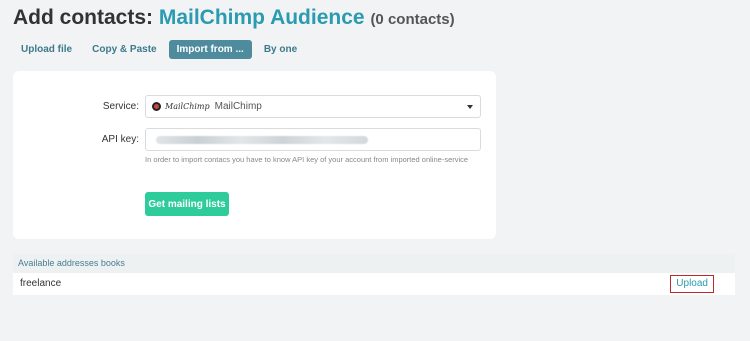  What do you see at coordinates (262, 139) in the screenshot?
I see `api-key-masked-value` at bounding box center [262, 139].